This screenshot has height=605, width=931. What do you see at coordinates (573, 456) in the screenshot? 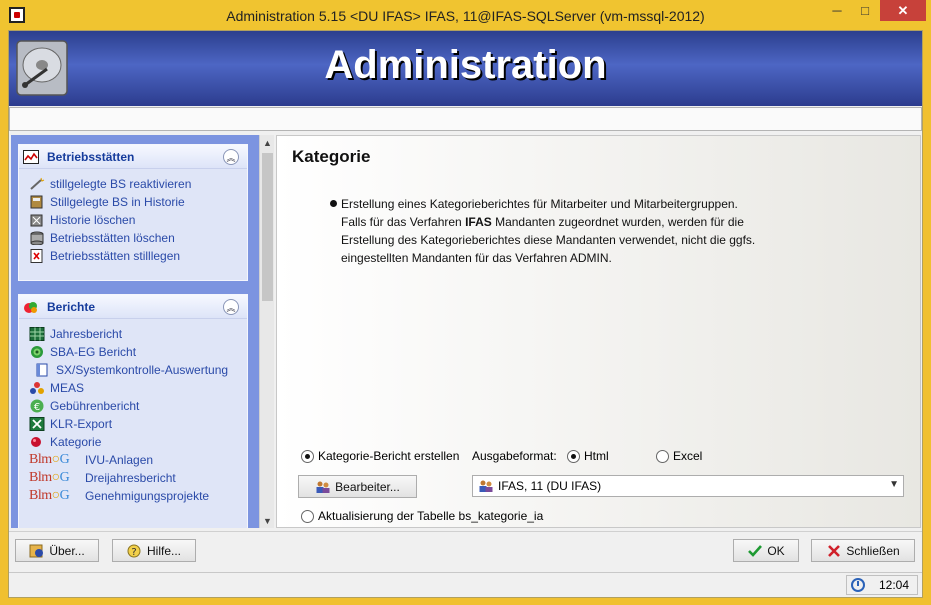
I see `radio-format-html` at bounding box center [573, 456].